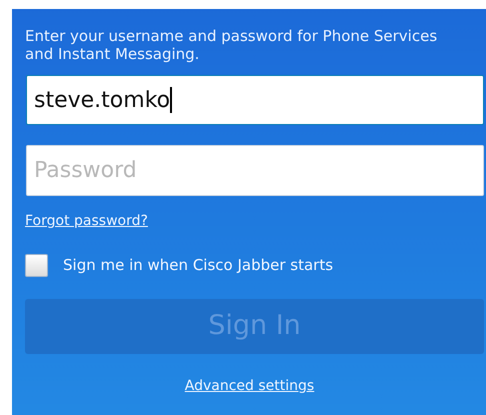  I want to click on password-field: Password, so click(255, 170).